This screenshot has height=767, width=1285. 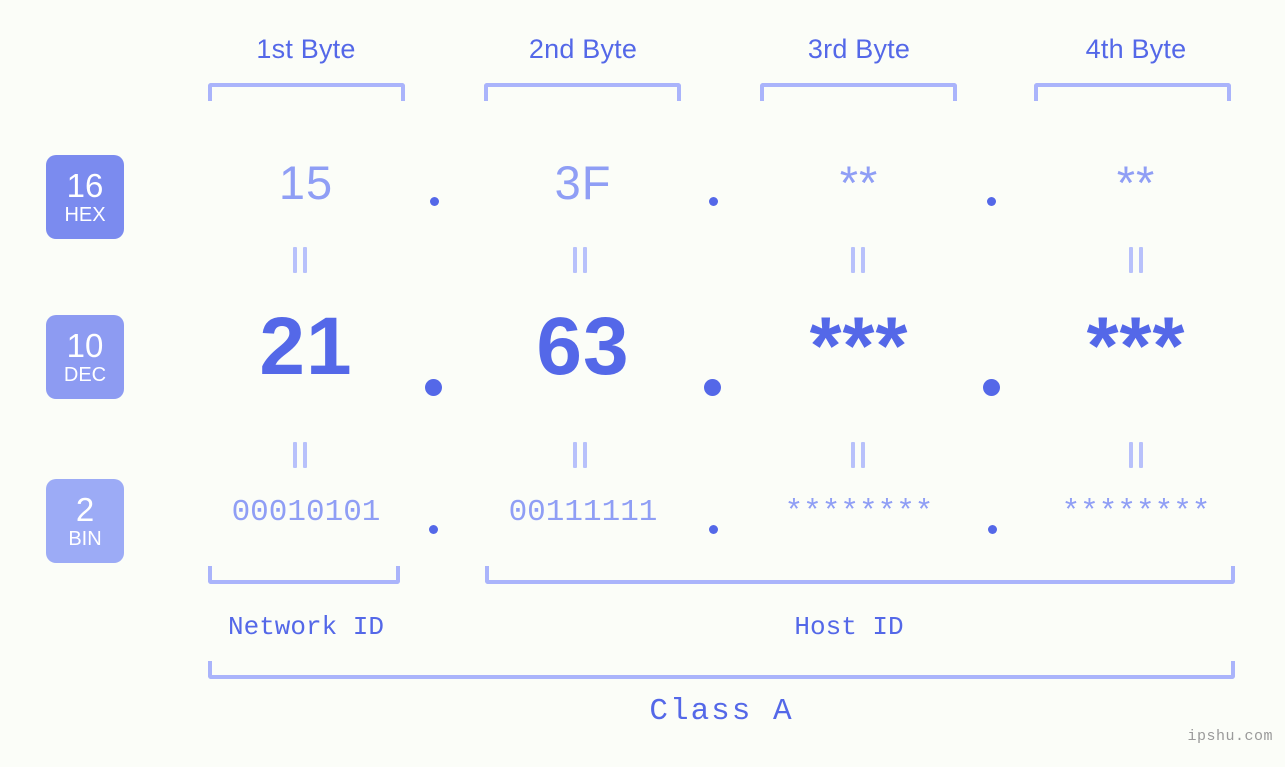 I want to click on base-badge-bin: 2 BIN, so click(x=85, y=521).